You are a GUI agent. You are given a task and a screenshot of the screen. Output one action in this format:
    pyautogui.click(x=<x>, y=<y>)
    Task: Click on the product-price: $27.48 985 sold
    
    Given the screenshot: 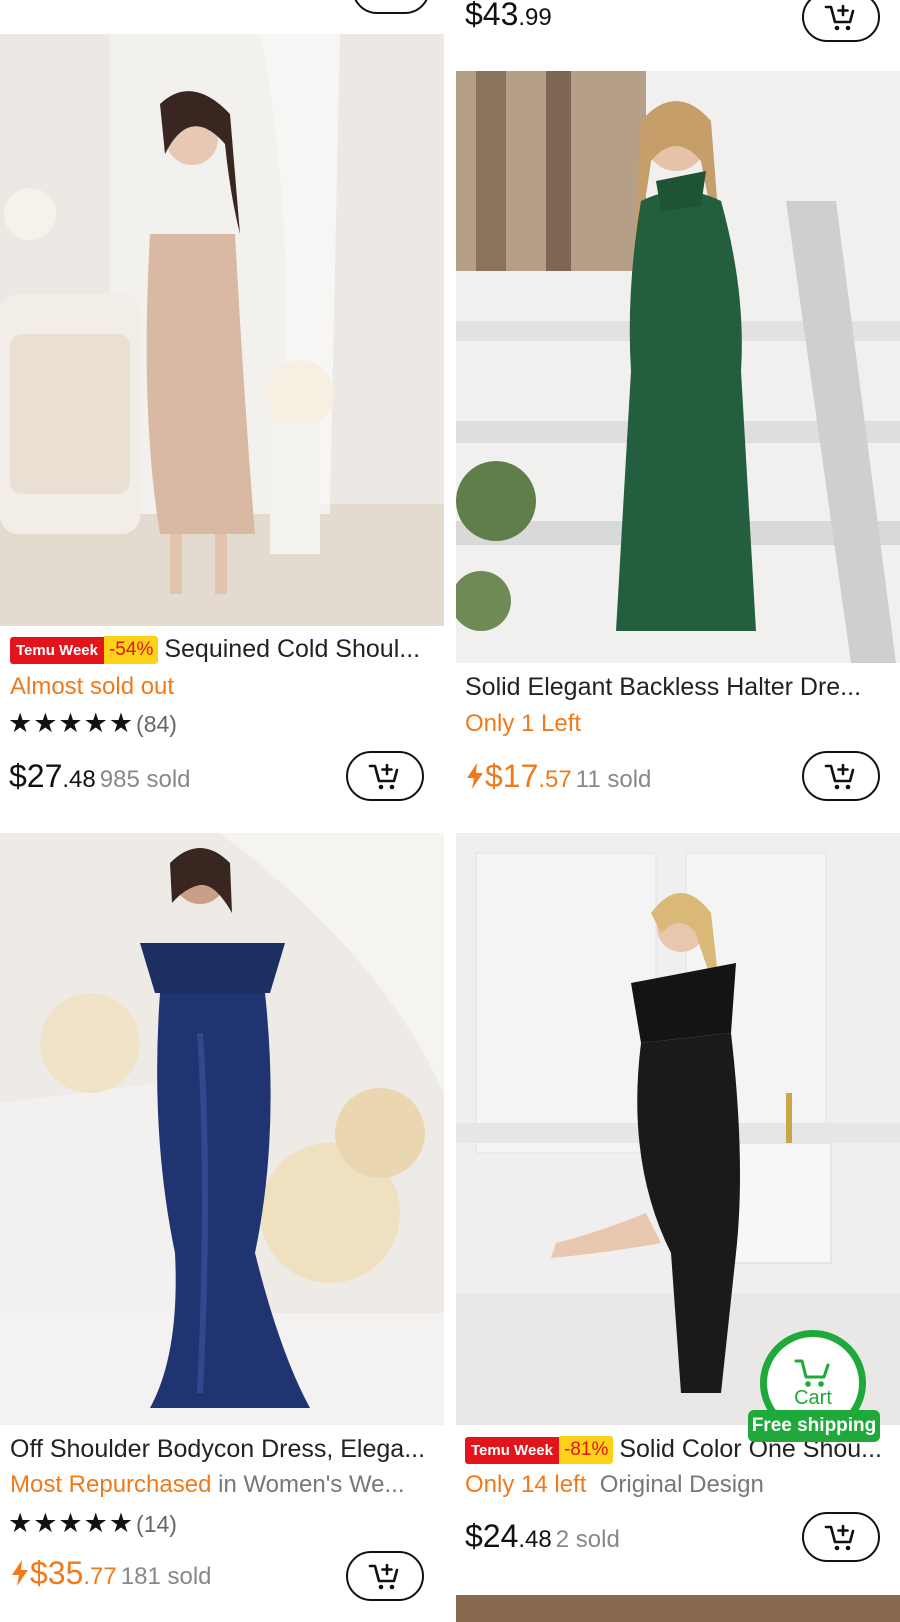 What is the action you would take?
    pyautogui.click(x=100, y=776)
    